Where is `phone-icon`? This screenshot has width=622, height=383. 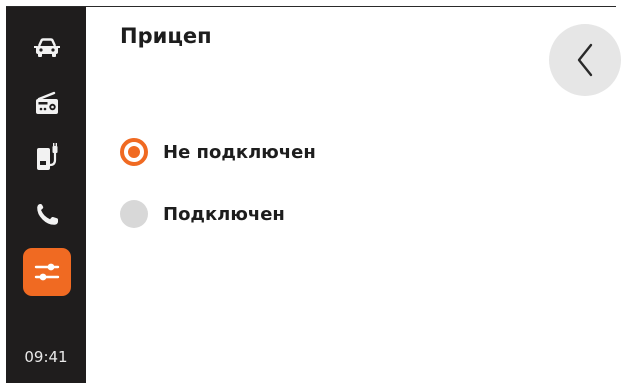 phone-icon is located at coordinates (47, 214).